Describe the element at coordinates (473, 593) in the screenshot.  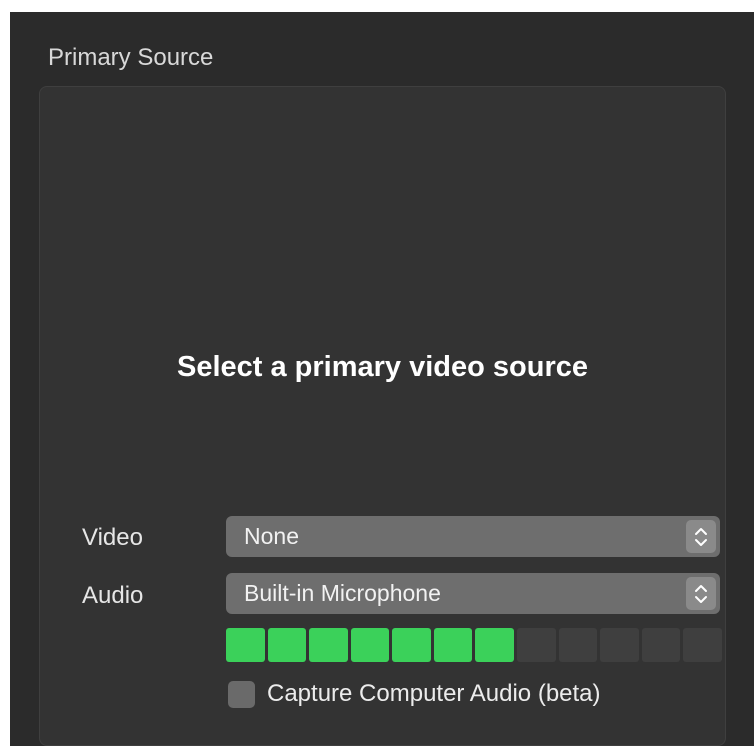
I see `audio-source-select: Built-in Microphone` at that location.